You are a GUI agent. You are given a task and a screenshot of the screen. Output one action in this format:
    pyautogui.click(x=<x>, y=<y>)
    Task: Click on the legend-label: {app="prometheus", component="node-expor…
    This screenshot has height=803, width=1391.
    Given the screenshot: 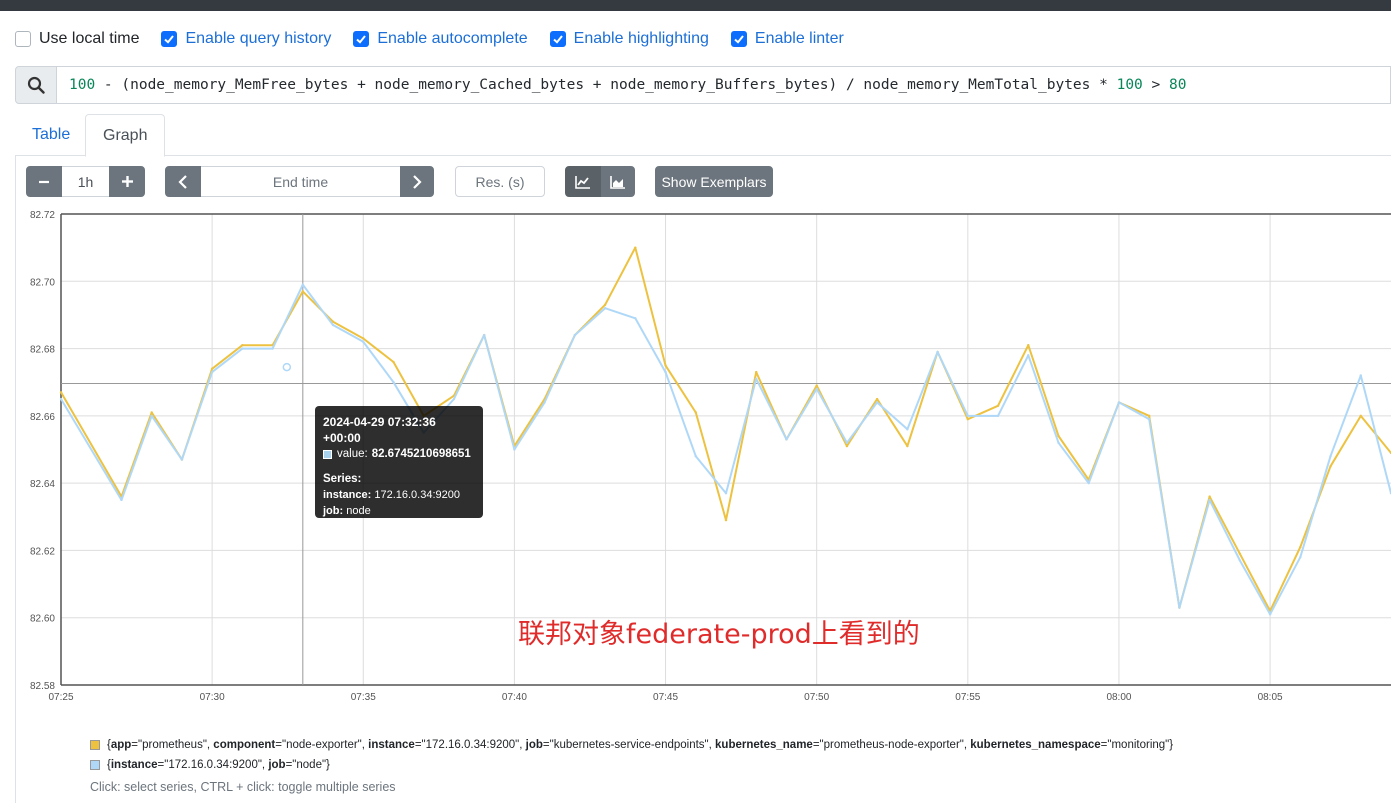 What is the action you would take?
    pyautogui.click(x=640, y=745)
    